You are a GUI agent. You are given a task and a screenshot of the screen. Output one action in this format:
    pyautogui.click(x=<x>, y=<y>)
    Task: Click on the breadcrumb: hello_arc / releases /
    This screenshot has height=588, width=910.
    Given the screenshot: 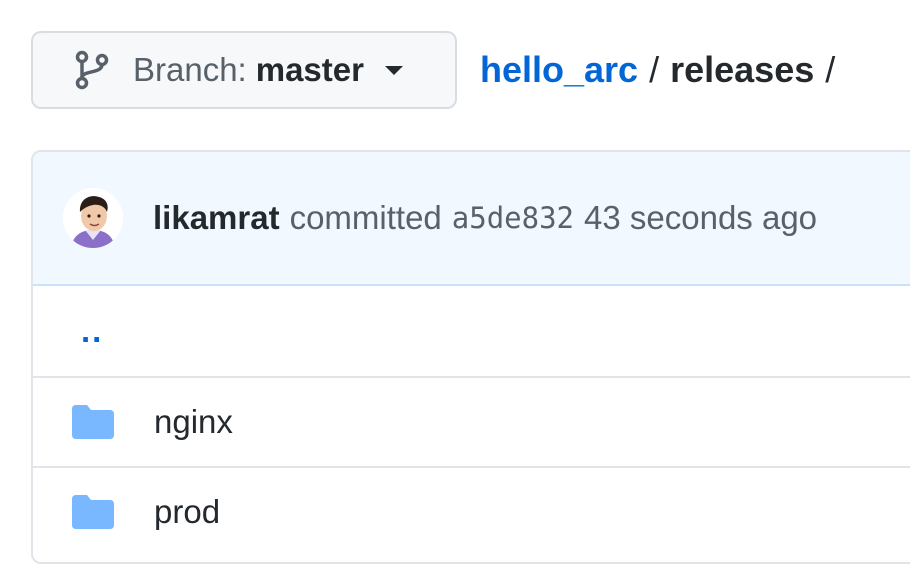 What is the action you would take?
    pyautogui.click(x=663, y=70)
    